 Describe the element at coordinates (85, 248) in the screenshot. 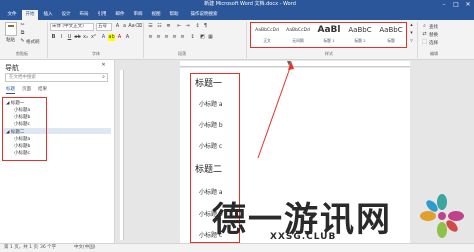

I see `status-language: 中文(中国)` at that location.